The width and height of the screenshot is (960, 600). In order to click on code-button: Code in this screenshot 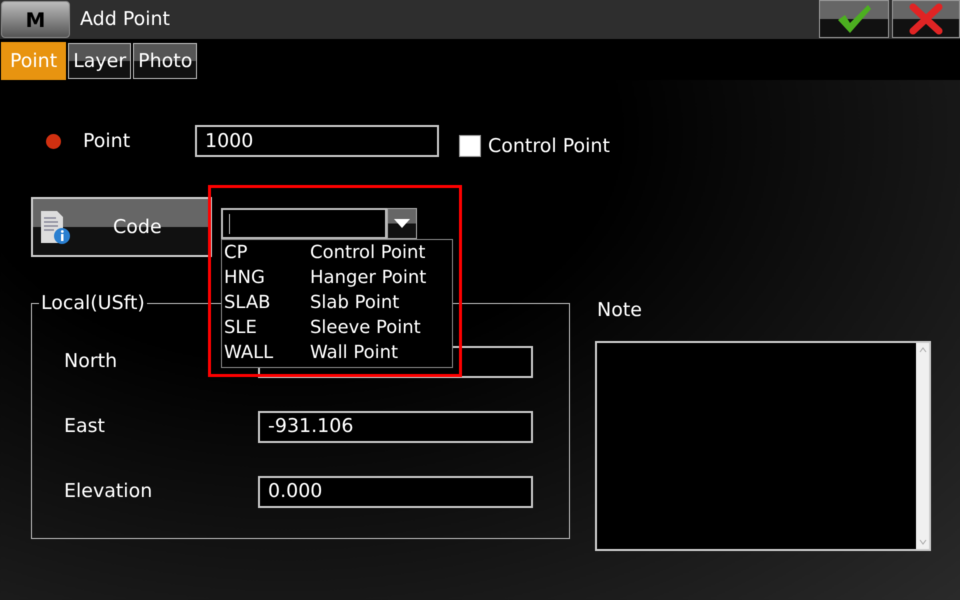, I will do `click(121, 227)`.